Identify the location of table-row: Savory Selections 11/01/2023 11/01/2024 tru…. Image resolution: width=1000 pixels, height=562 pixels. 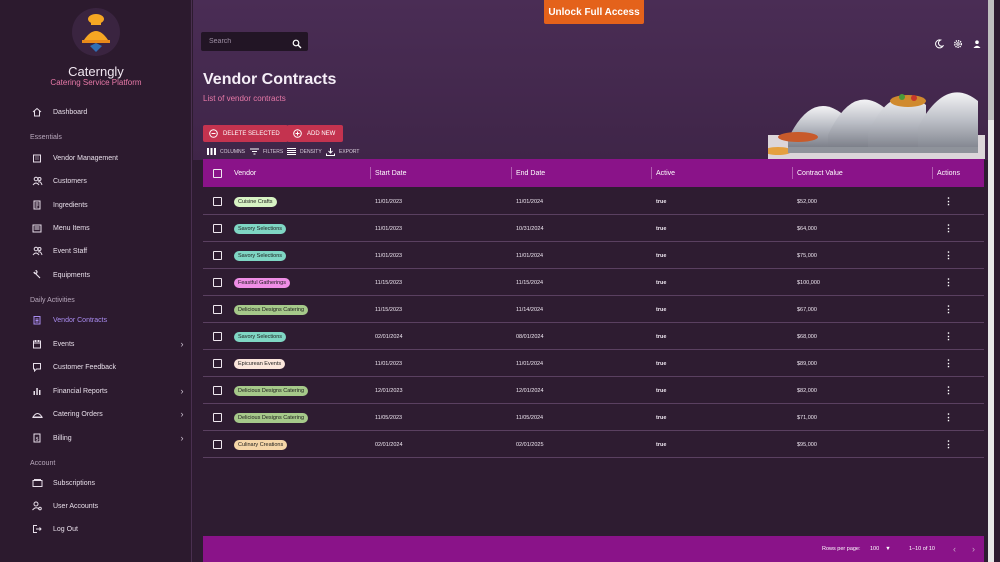
(593, 255).